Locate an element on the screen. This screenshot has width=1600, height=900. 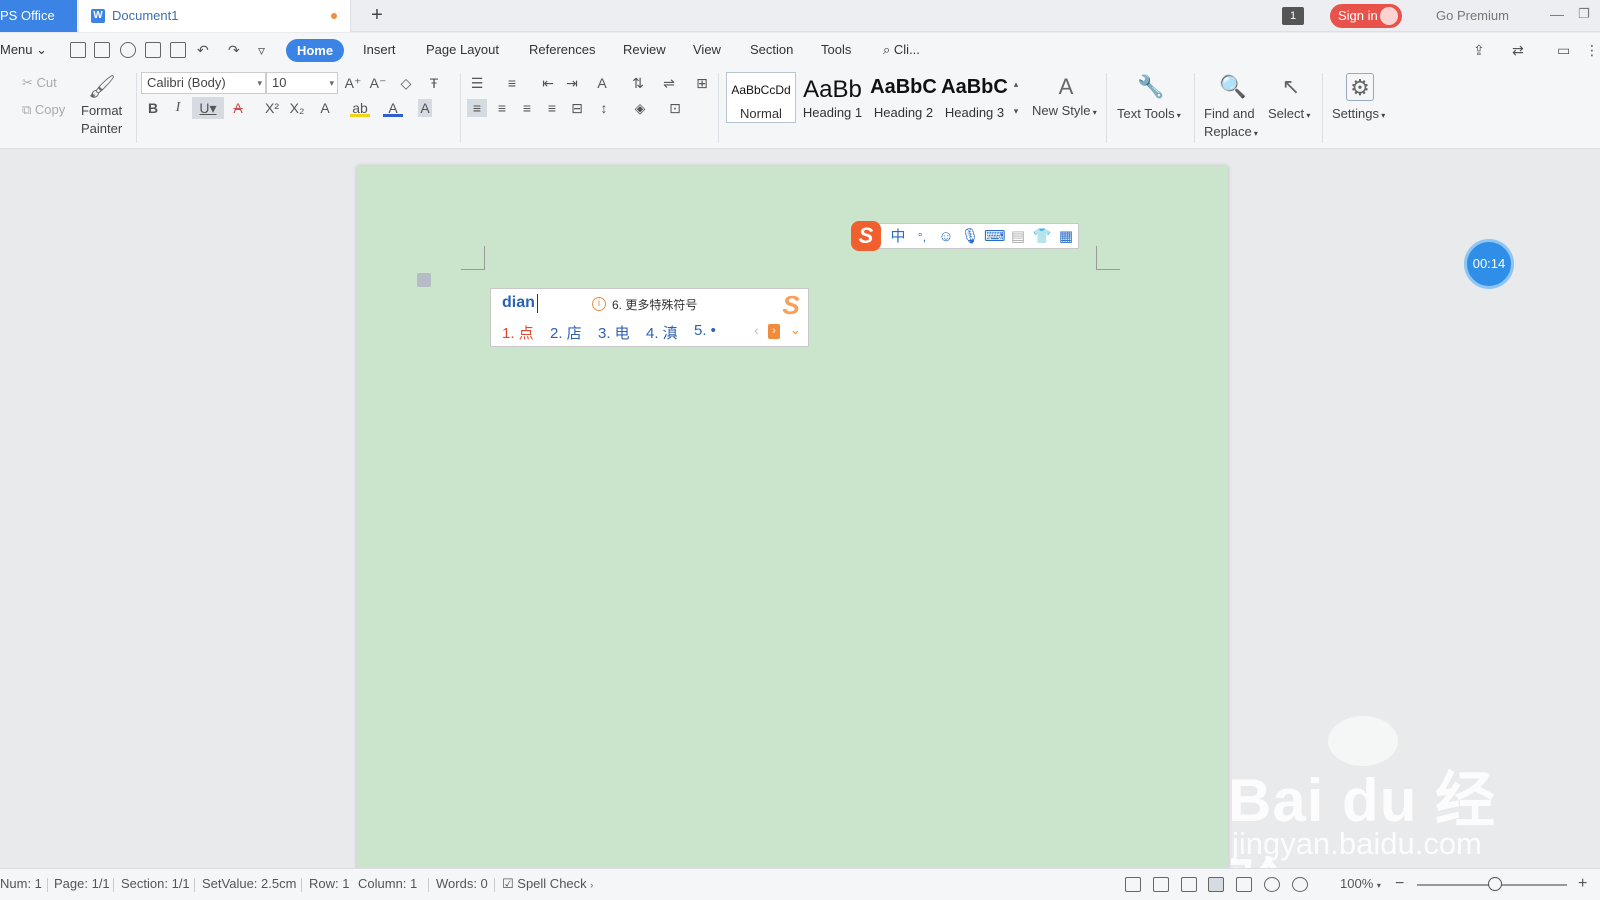
style-normal: AaBbCcDd Normal is located at coordinates (761, 97).